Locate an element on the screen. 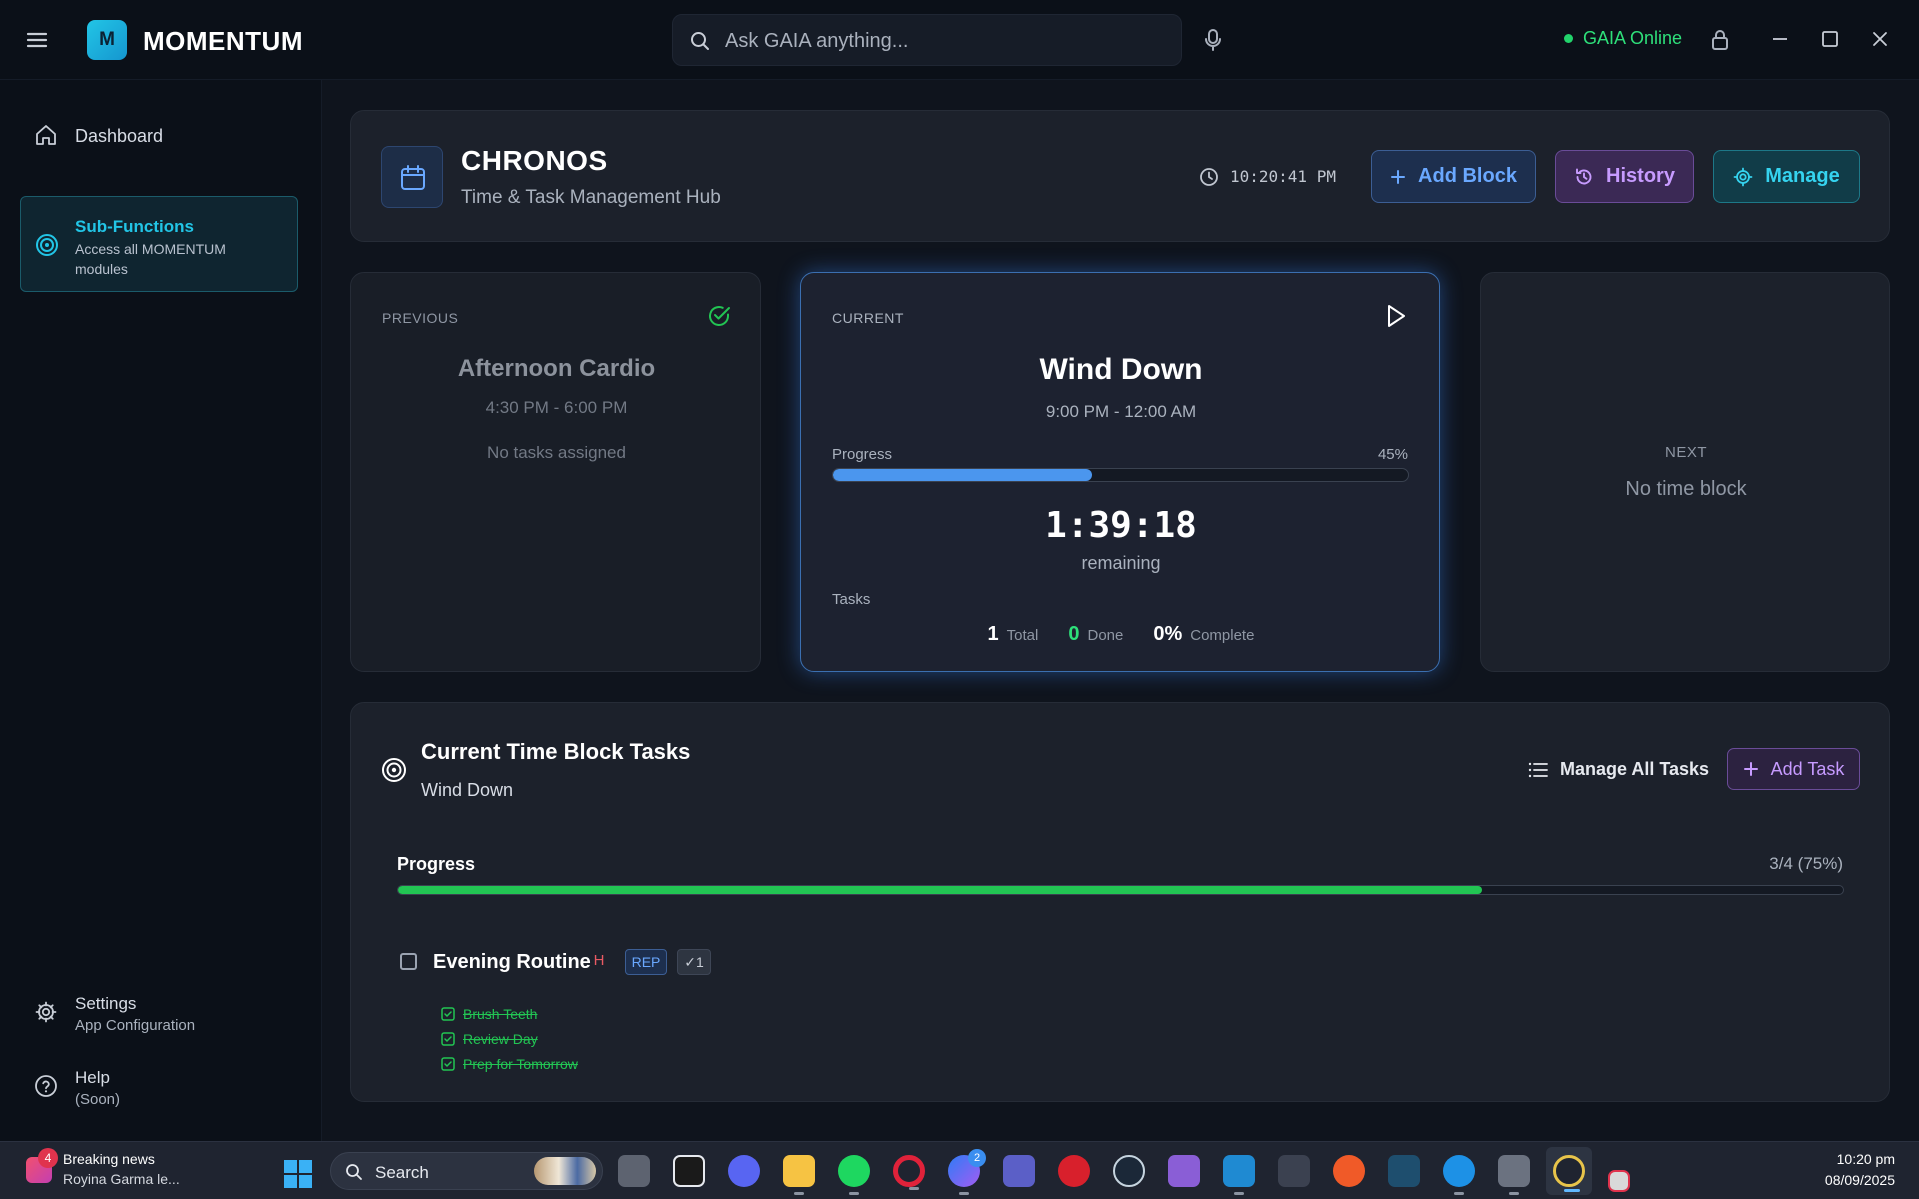  previous-label: PREVIOUS is located at coordinates (420, 318).